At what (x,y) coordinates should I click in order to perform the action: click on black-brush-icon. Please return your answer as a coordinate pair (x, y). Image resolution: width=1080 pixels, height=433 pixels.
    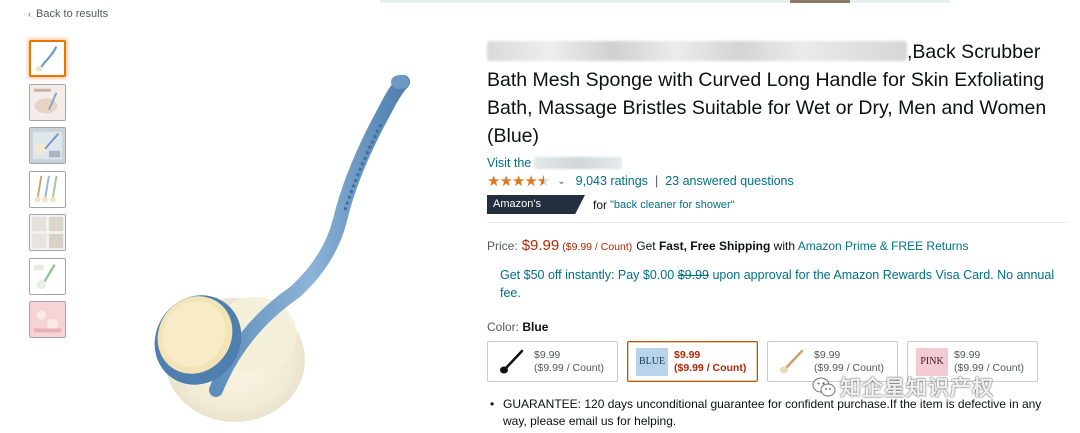
    Looking at the image, I should click on (512, 362).